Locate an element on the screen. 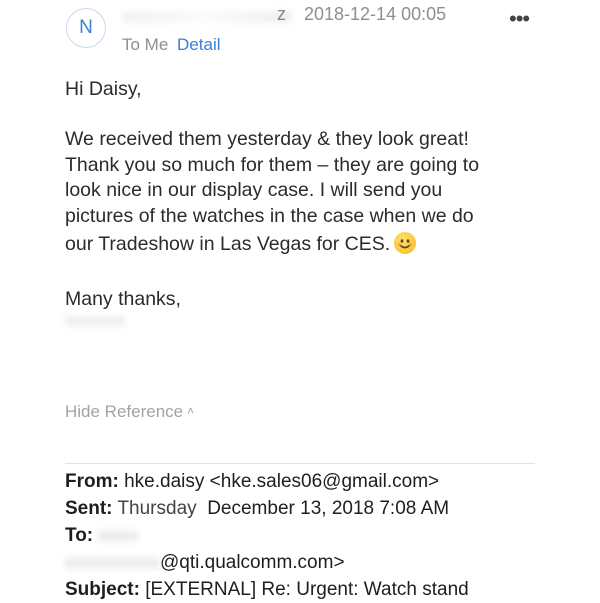 The image size is (600, 603). chevron-up-icon: ˄ is located at coordinates (191, 411).